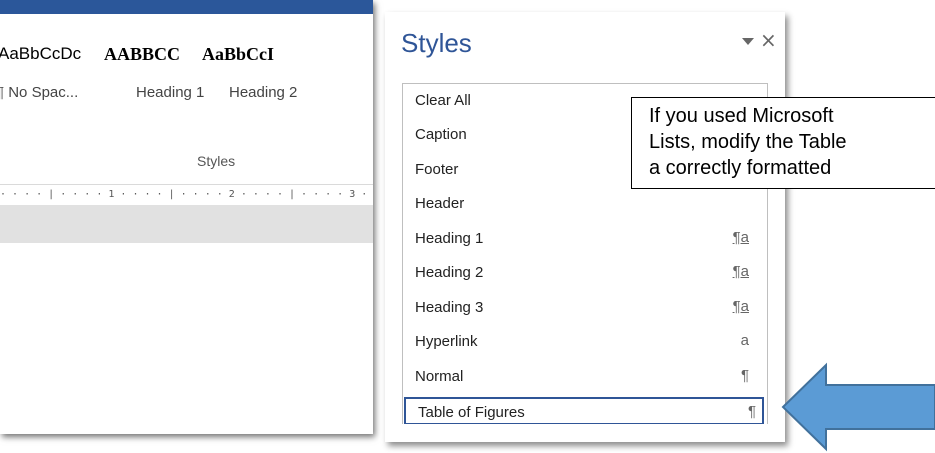 The height and width of the screenshot is (453, 935). Describe the element at coordinates (579, 342) in the screenshot. I see `style-item-hyperlink: Hyperlink a` at that location.